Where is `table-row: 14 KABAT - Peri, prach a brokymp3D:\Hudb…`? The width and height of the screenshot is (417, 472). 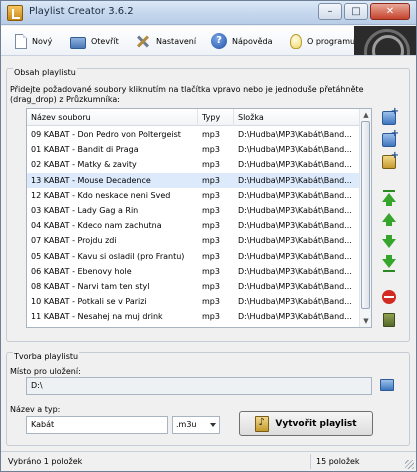
table-row: 14 KABAT - Peri, prach a brokymp3D:\Hudb… is located at coordinates (193, 325).